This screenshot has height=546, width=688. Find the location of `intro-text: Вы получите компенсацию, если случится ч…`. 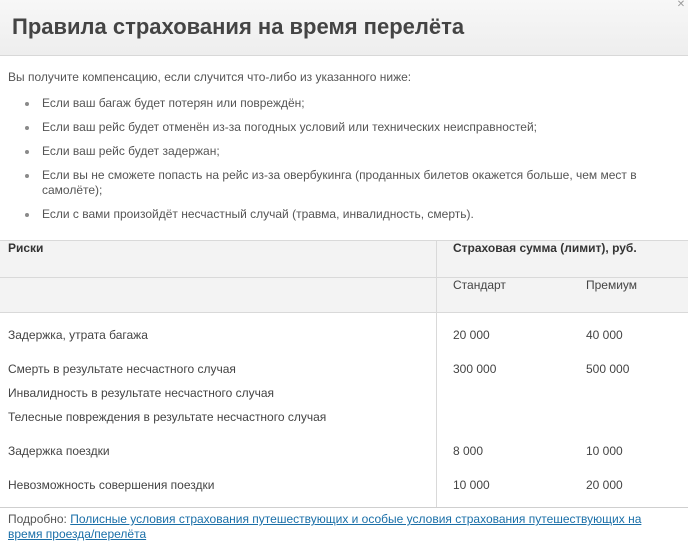

intro-text: Вы получите компенсацию, если случится ч… is located at coordinates (210, 77).